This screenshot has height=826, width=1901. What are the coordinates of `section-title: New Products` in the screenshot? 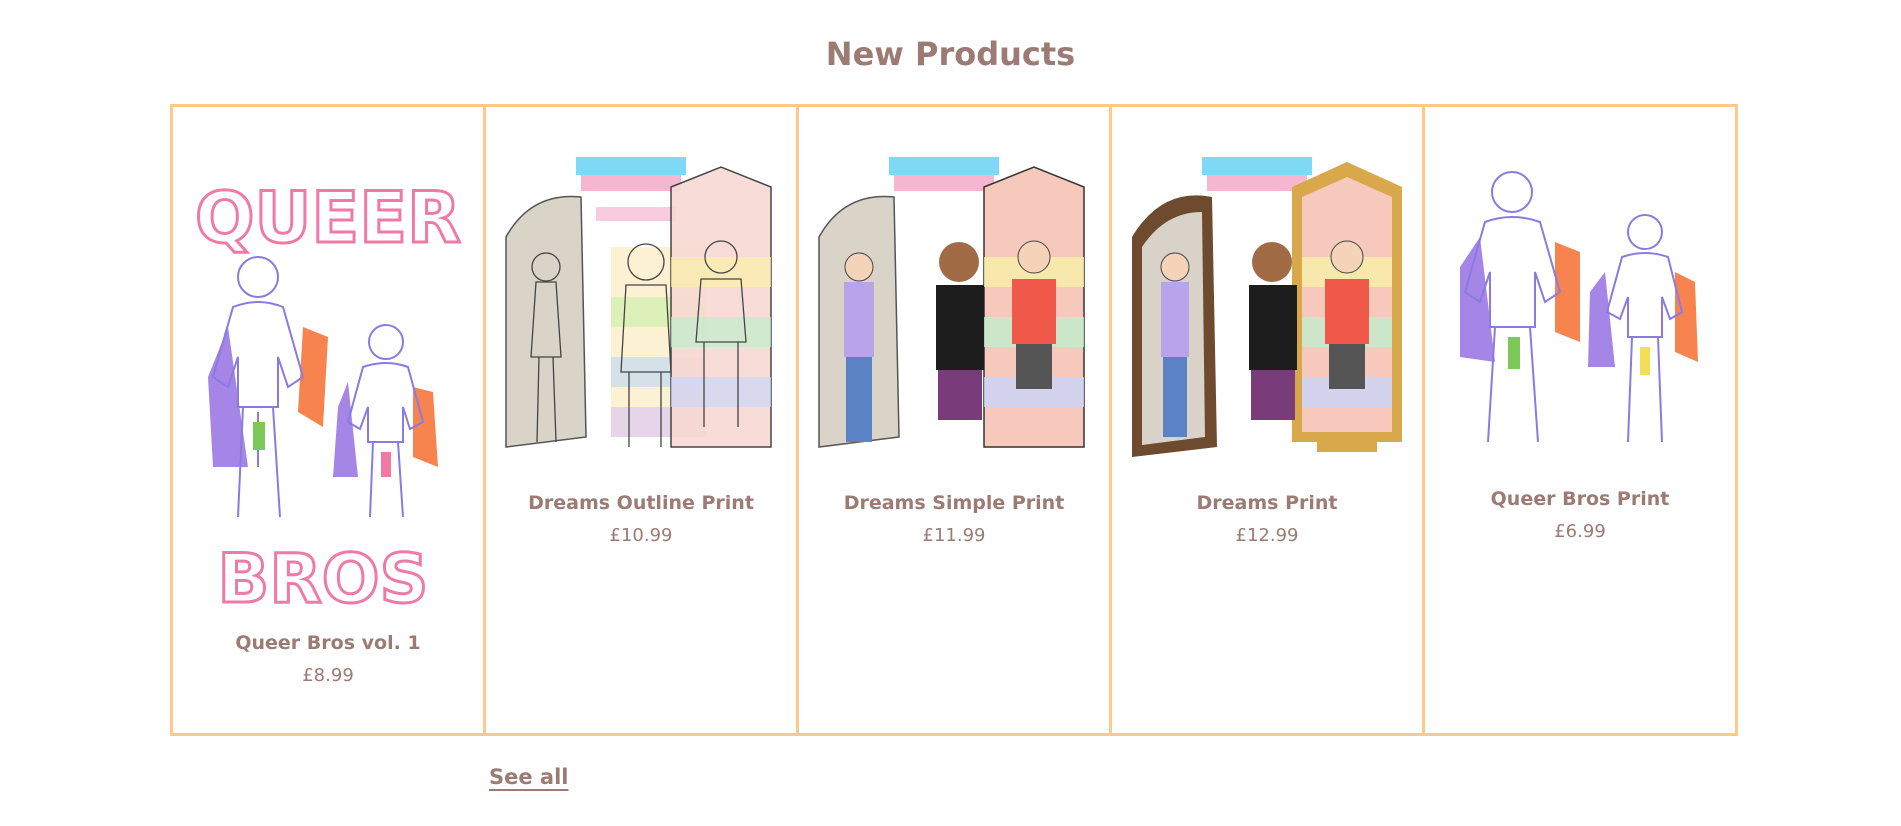 It's located at (950, 54).